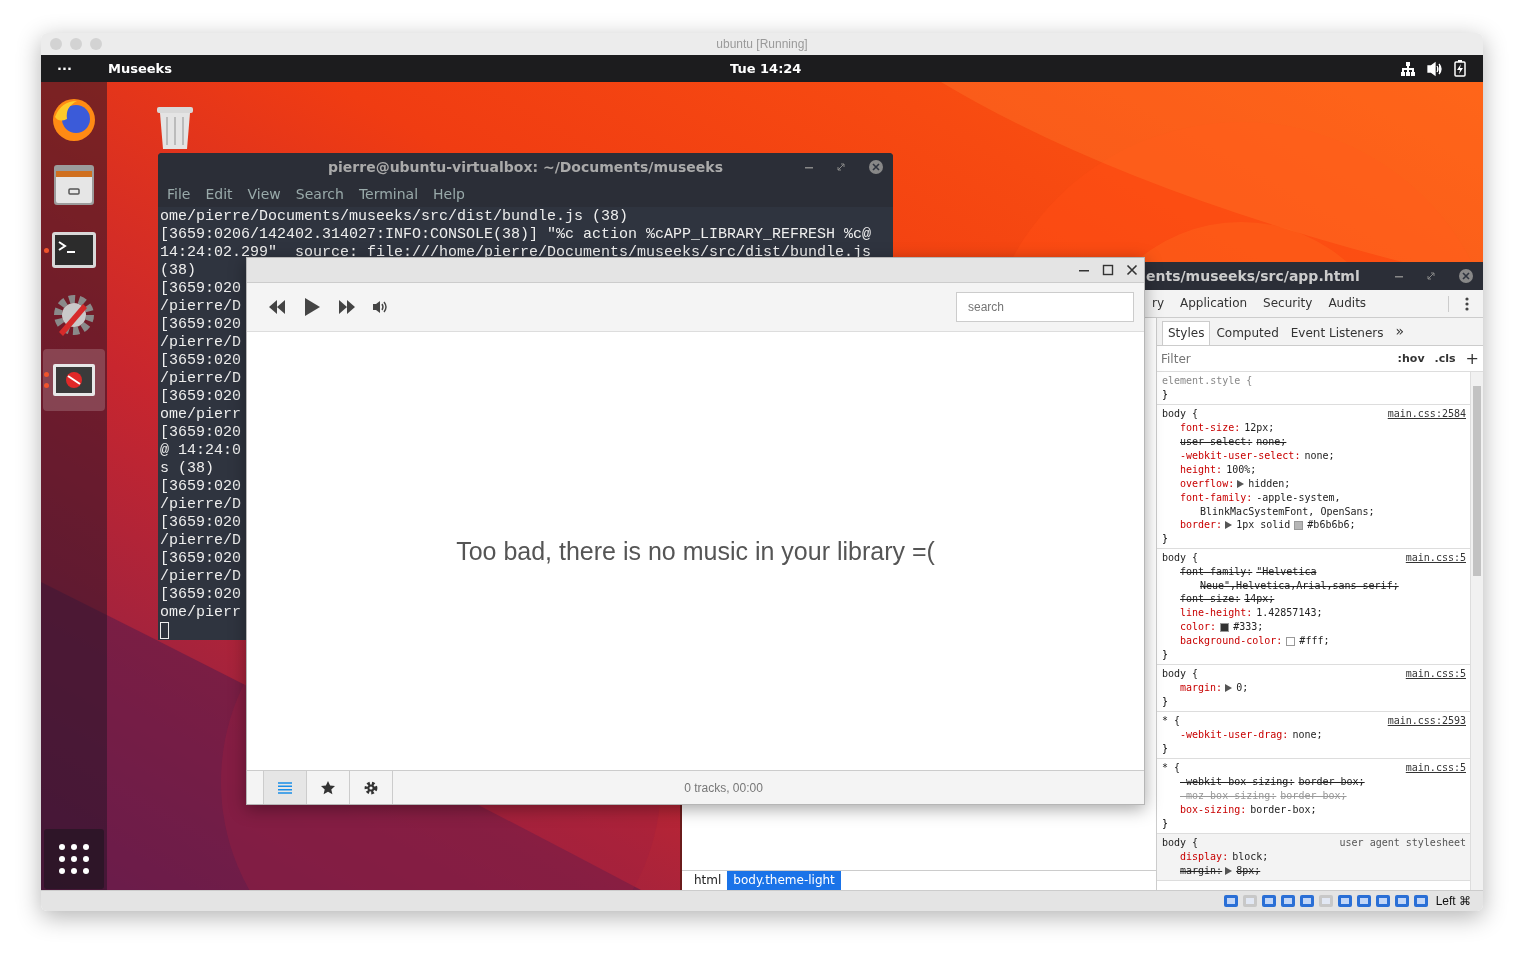 Image resolution: width=1524 pixels, height=961 pixels. Describe the element at coordinates (449, 193) in the screenshot. I see `menu-item: Help` at that location.